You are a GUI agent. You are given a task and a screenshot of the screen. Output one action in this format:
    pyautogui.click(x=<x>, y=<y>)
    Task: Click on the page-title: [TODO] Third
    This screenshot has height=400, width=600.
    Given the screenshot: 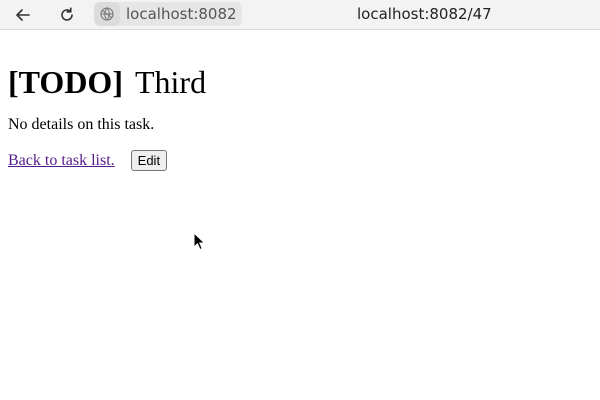 What is the action you would take?
    pyautogui.click(x=107, y=82)
    